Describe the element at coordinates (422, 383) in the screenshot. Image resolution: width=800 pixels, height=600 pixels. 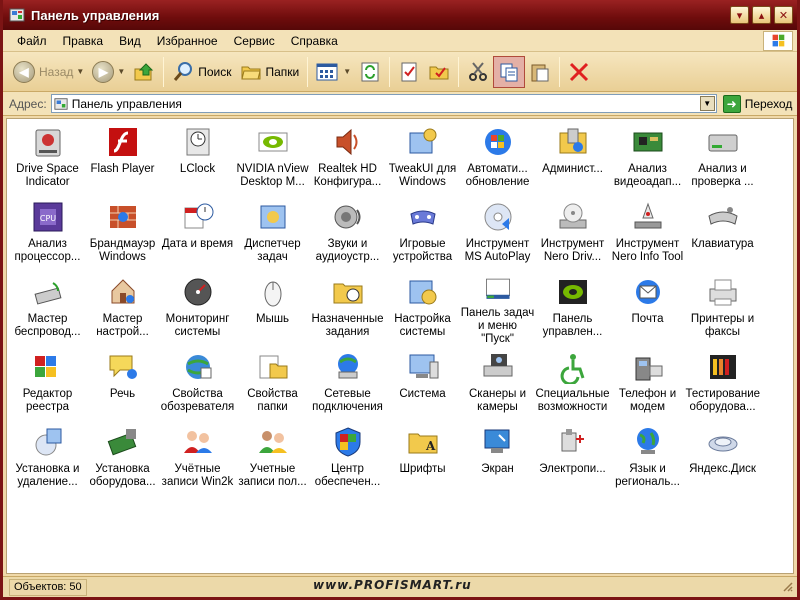
I see `control-panel-item: Система` at that location.